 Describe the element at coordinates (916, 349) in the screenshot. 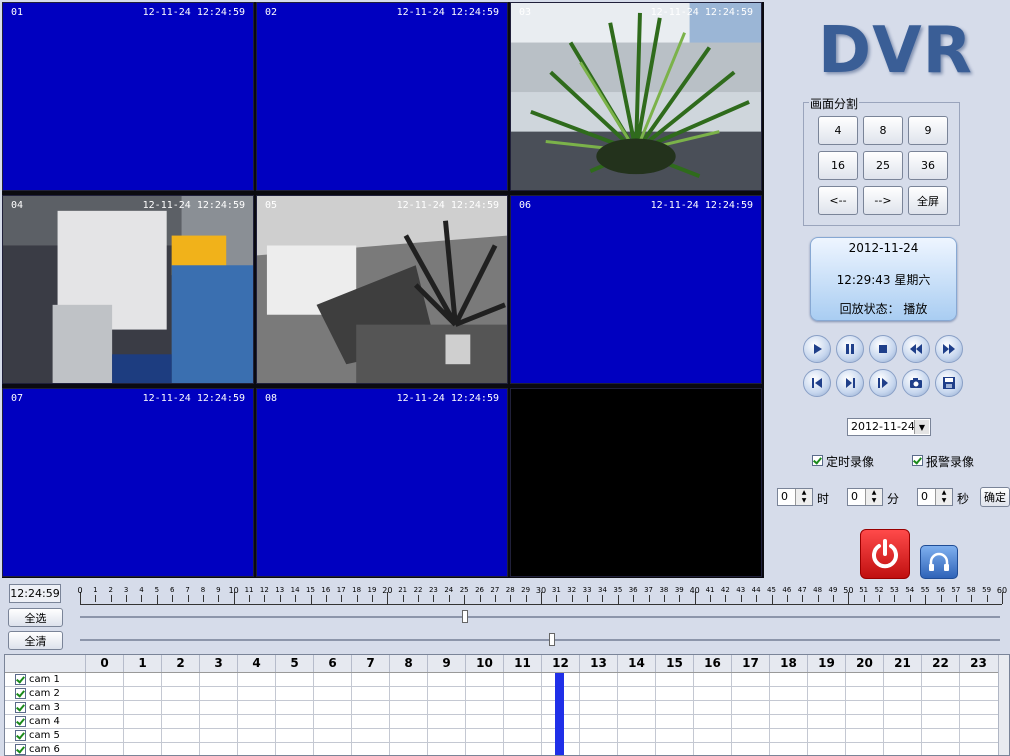

I see `rewind-button` at that location.